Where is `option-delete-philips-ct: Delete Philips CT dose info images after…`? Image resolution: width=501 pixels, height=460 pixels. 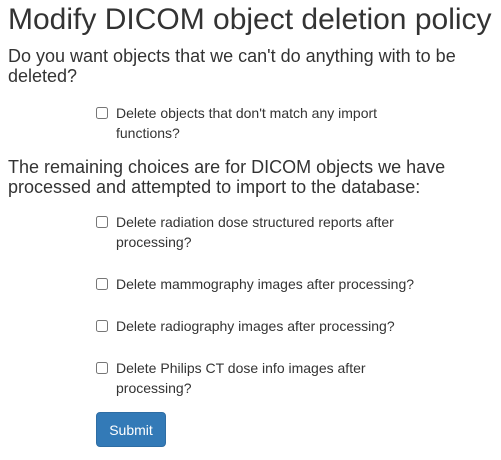
option-delete-philips-ct: Delete Philips CT dose info images after… is located at coordinates (256, 378).